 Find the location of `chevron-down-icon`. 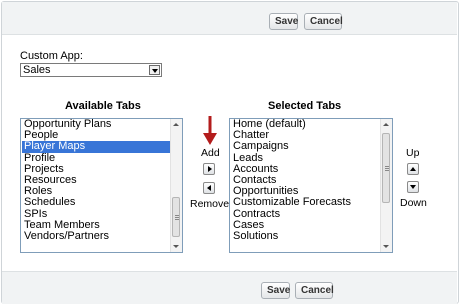

chevron-down-icon is located at coordinates (154, 70).